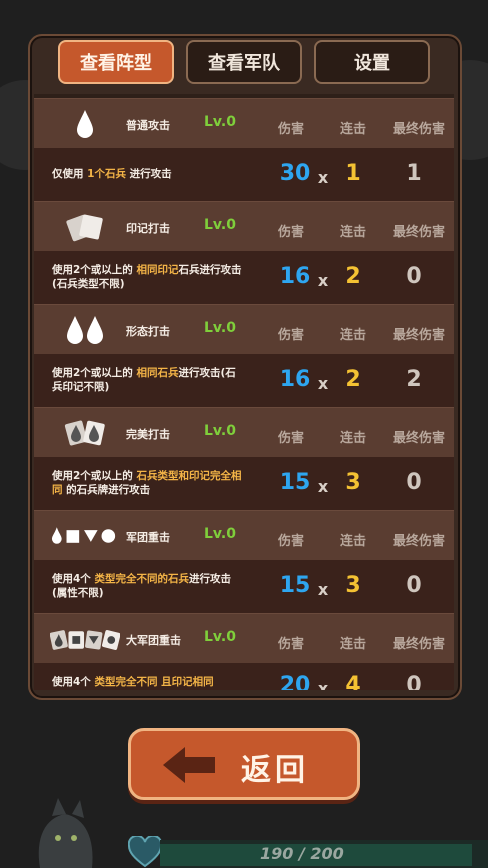 The width and height of the screenshot is (488, 868). What do you see at coordinates (189, 765) in the screenshot?
I see `arrow-left-icon` at bounding box center [189, 765].